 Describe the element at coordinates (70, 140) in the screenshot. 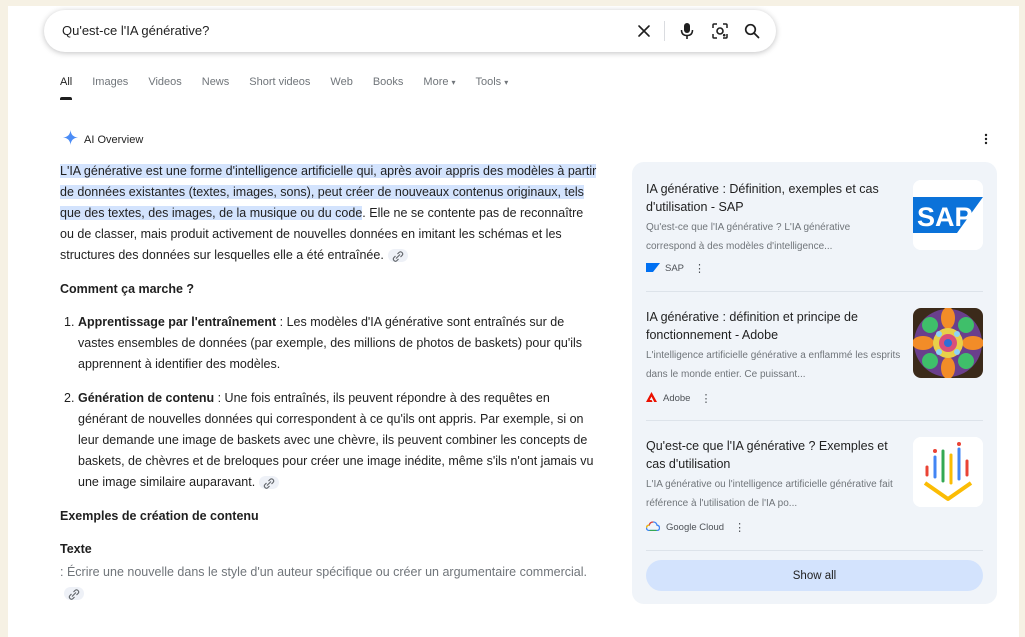

I see `gemini-sparkle-icon` at that location.